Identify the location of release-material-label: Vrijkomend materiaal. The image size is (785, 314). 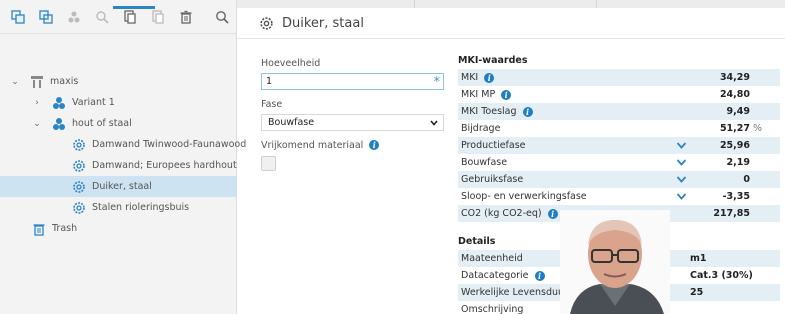
(312, 145).